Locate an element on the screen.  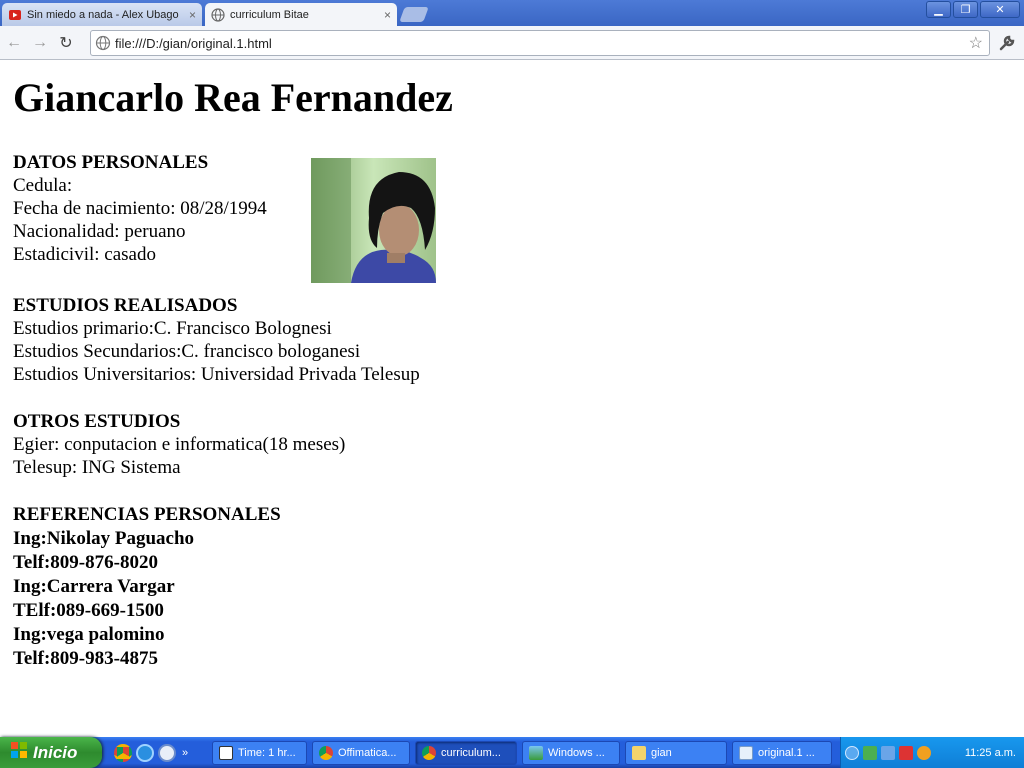
quick-launch-more: » is located at coordinates (185, 753).